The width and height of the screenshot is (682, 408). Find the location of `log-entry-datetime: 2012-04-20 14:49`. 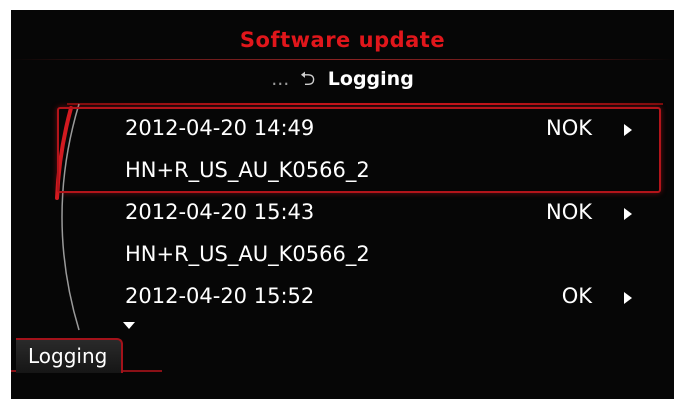

log-entry-datetime: 2012-04-20 14:49 is located at coordinates (220, 128).